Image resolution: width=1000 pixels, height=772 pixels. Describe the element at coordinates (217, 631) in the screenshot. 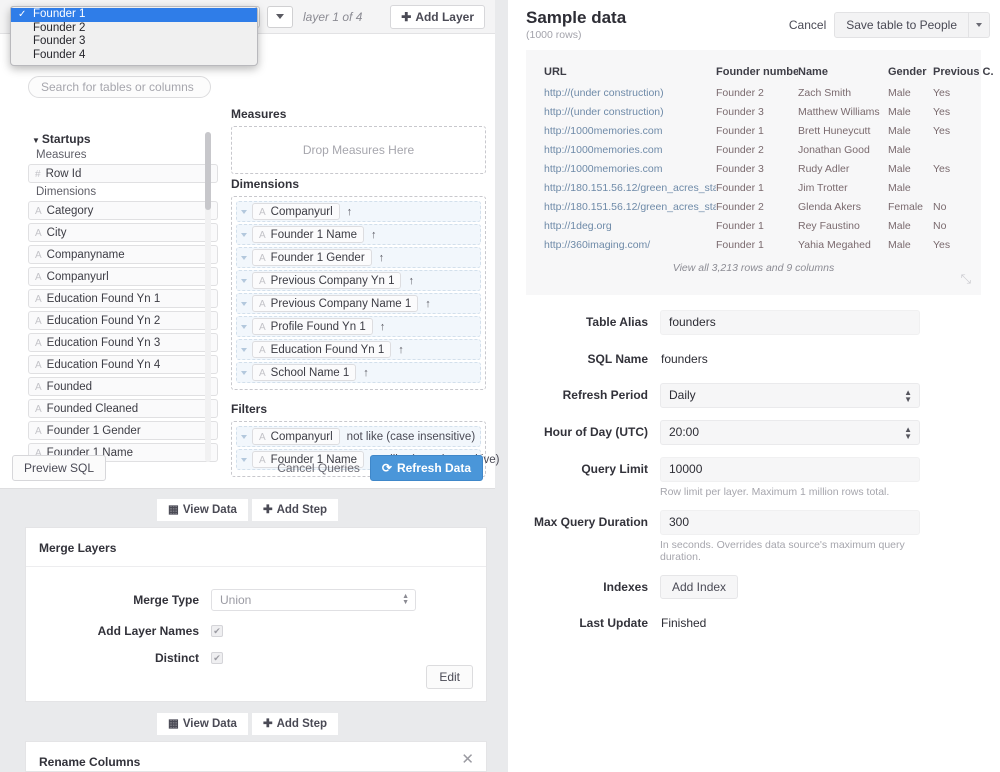

I see `add-layer-names-checkbox: ✔` at that location.